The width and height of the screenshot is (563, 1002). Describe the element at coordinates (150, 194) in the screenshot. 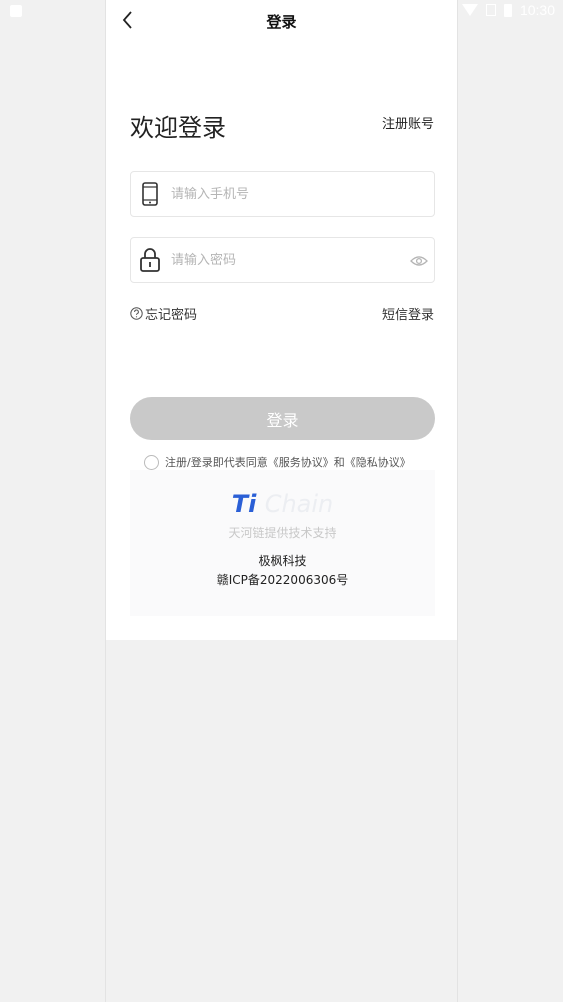

I see `phone-icon` at that location.